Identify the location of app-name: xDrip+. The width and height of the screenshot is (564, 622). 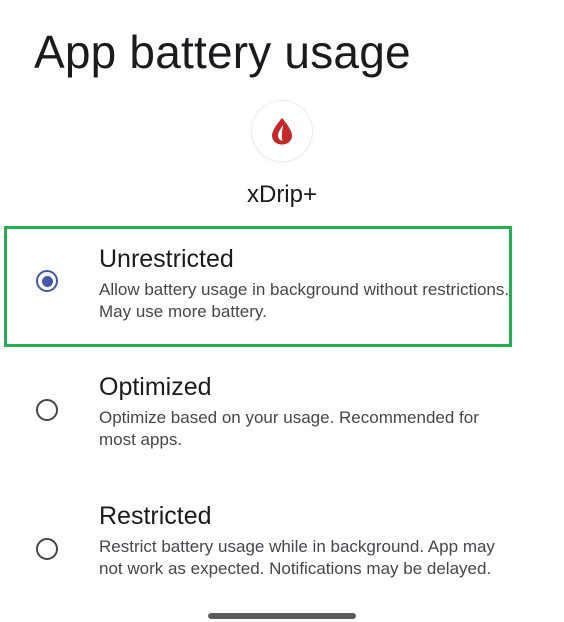
(282, 194).